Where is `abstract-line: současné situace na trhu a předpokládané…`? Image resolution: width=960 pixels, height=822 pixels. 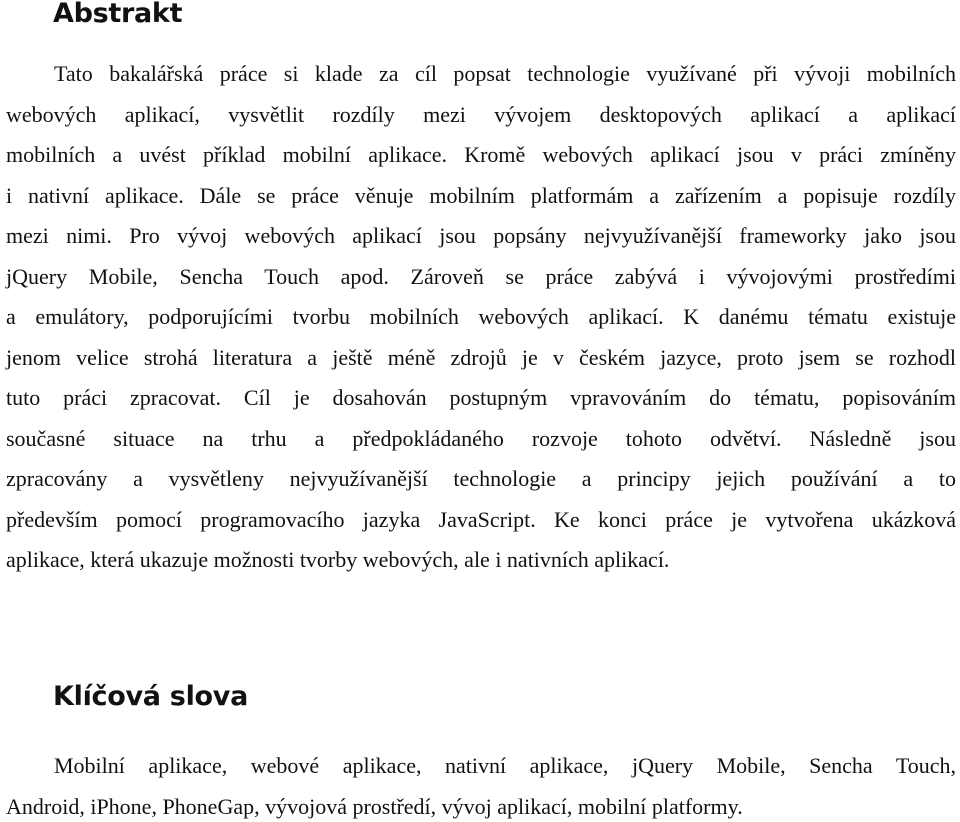 abstract-line: současné situace na trhu a předpokládané… is located at coordinates (481, 438).